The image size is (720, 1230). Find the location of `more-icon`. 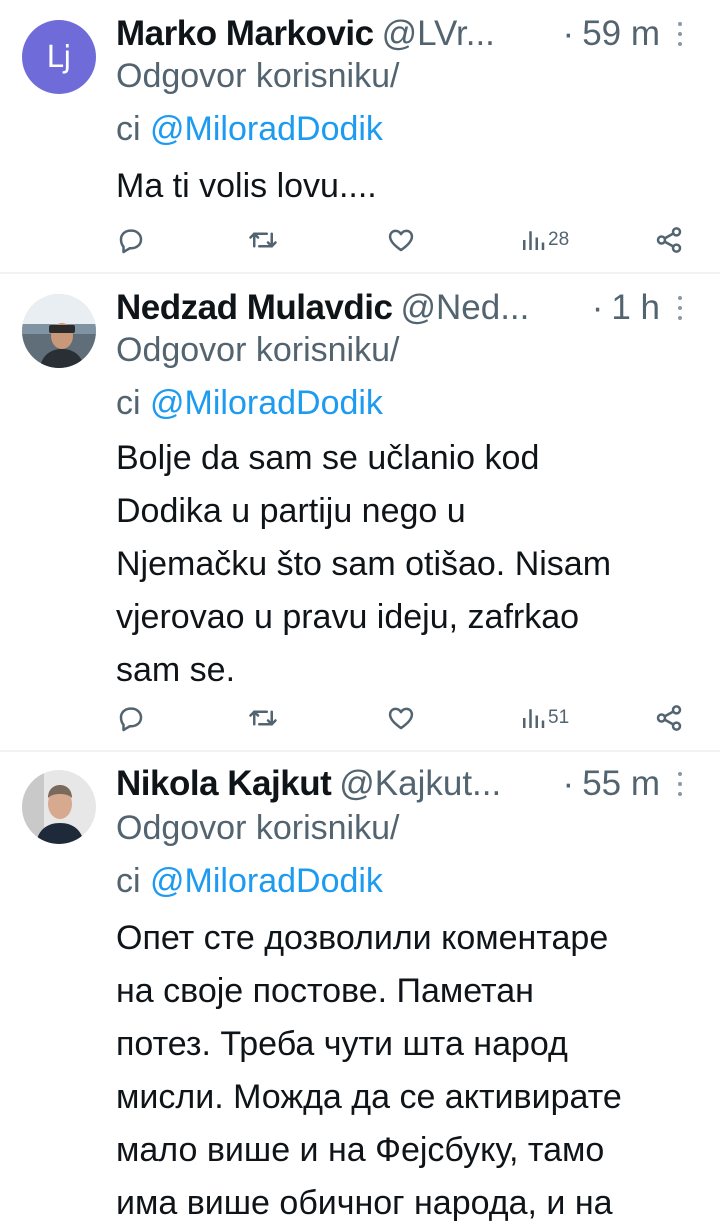

more-icon is located at coordinates (680, 784).